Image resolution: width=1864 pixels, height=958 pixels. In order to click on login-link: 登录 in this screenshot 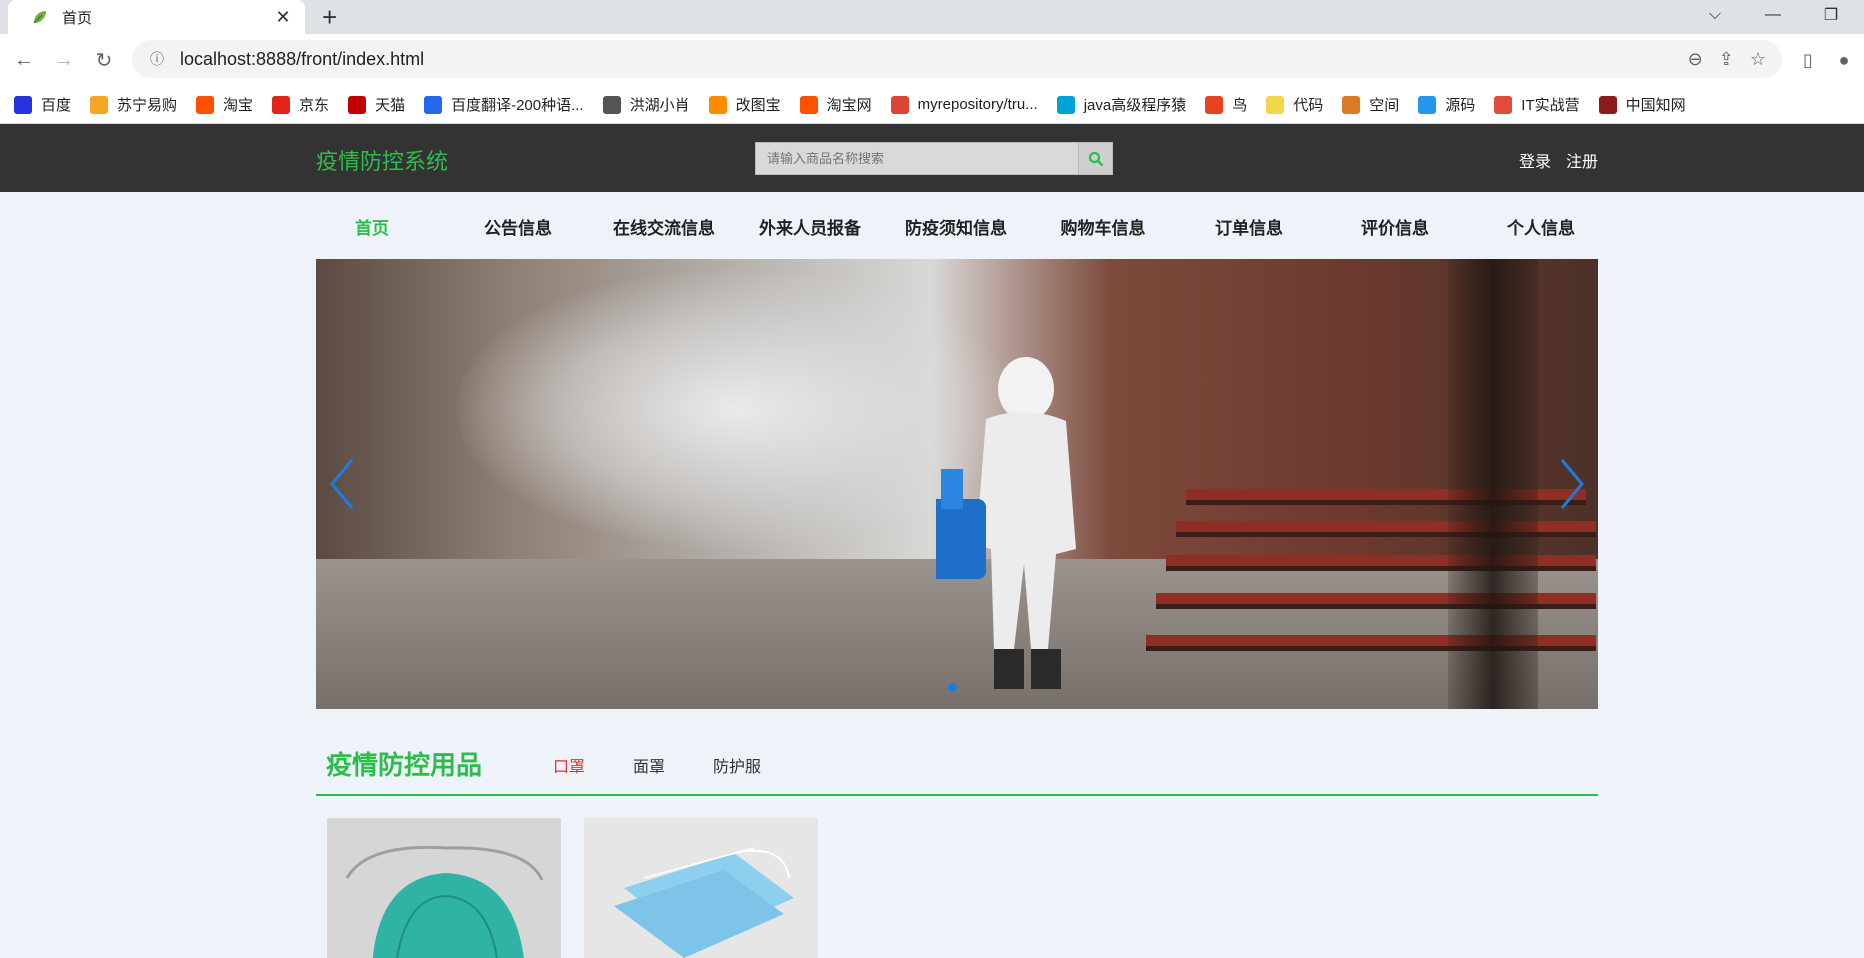, I will do `click(1535, 160)`.